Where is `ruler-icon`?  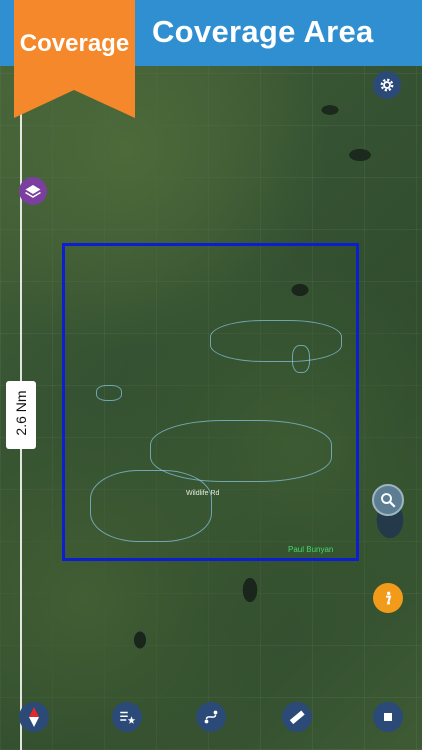 ruler-icon is located at coordinates (297, 717).